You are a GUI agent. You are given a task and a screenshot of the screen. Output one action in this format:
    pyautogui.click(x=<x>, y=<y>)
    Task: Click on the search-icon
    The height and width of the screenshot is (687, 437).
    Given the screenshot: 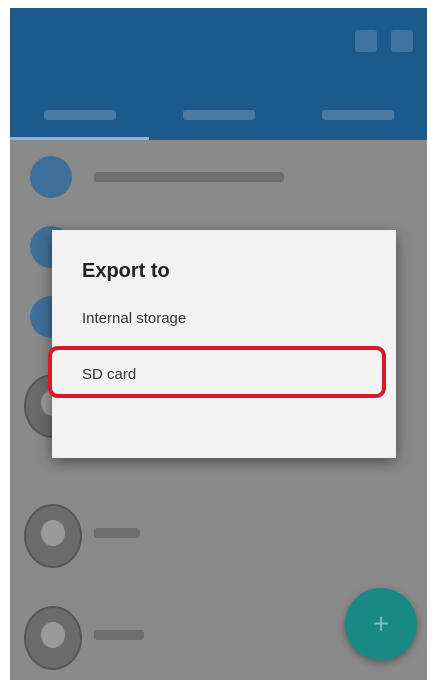 What is the action you would take?
    pyautogui.click(x=366, y=41)
    